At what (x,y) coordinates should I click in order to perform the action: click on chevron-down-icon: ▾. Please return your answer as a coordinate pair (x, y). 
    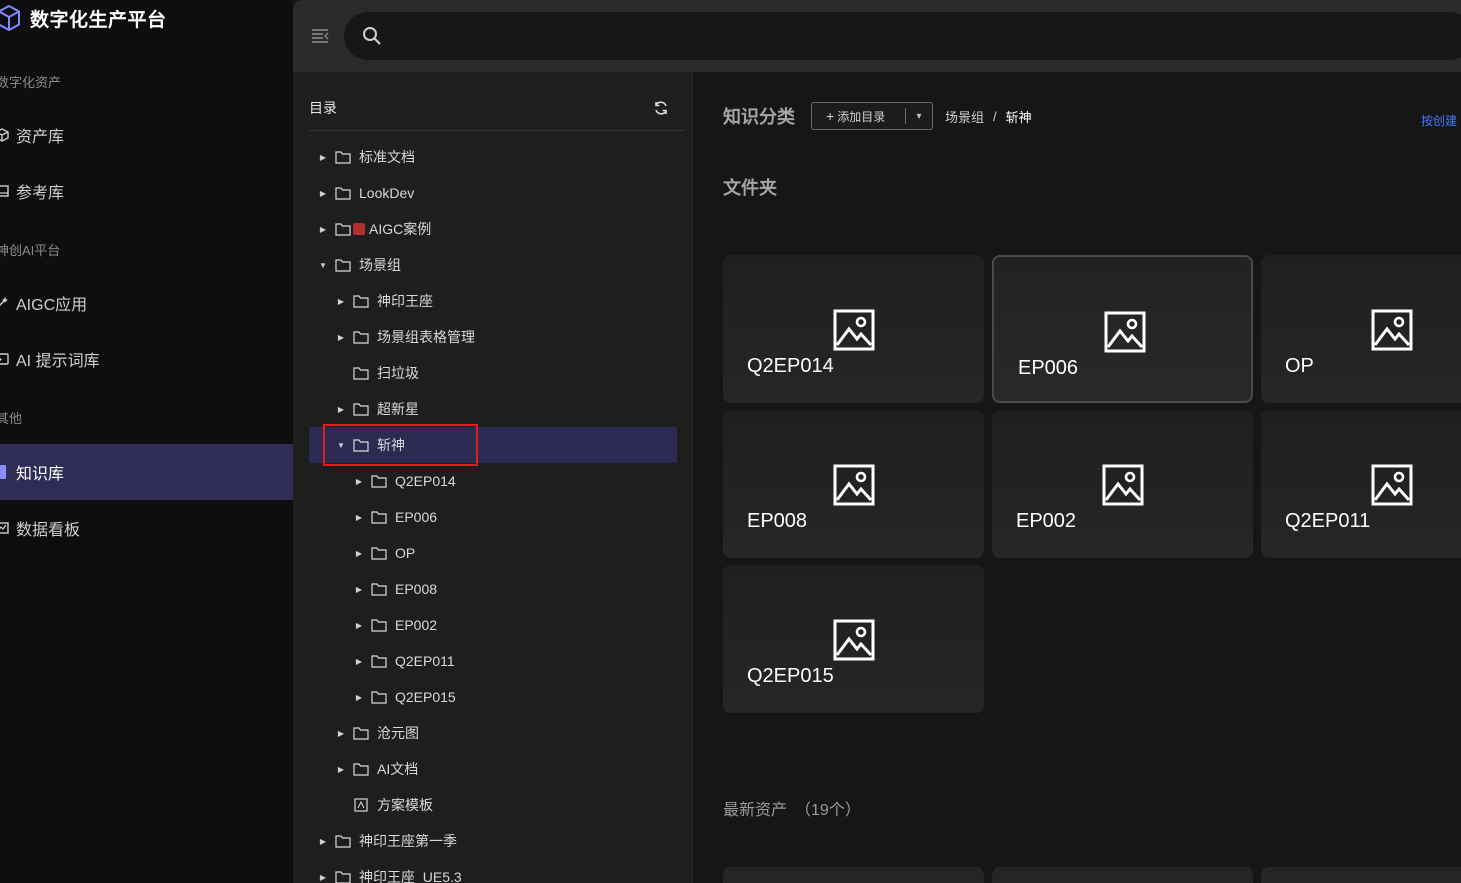
    Looking at the image, I should click on (919, 116).